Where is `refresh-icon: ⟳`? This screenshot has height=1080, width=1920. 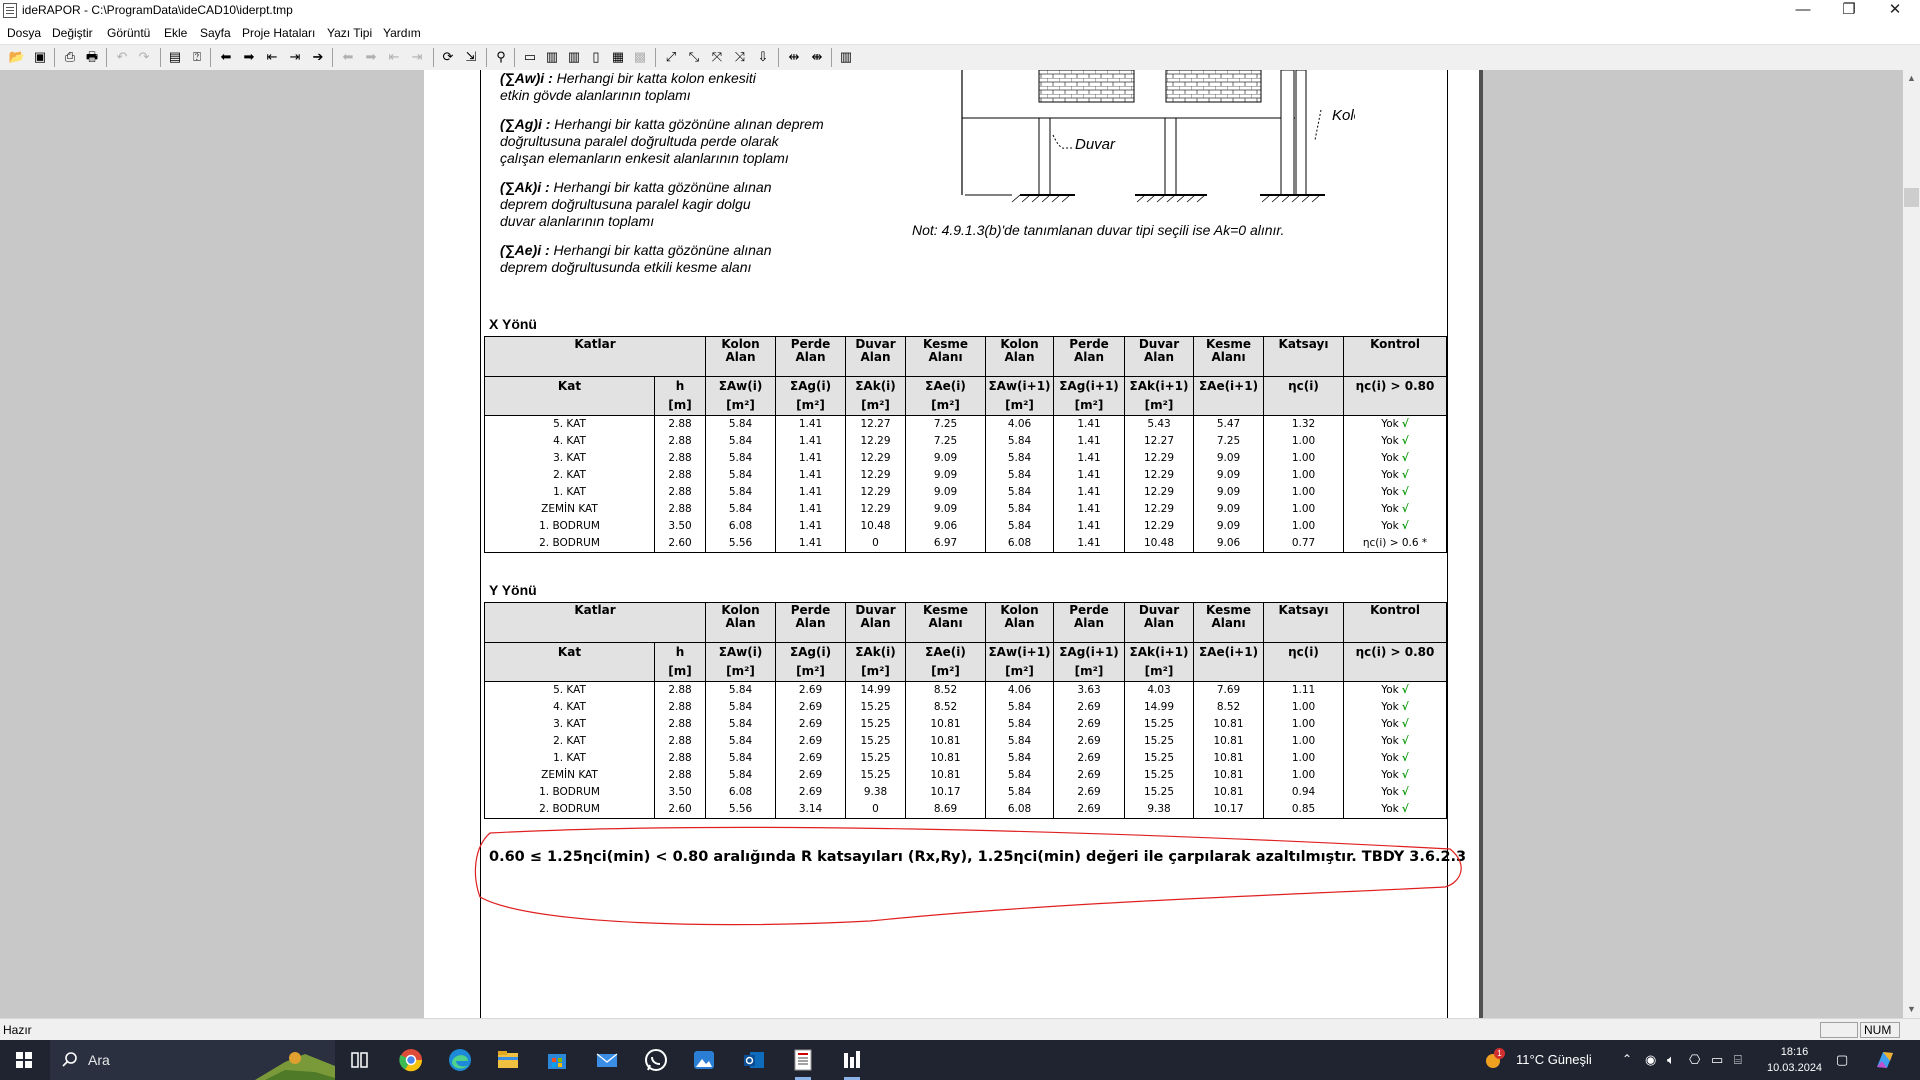
refresh-icon: ⟳ is located at coordinates (448, 57).